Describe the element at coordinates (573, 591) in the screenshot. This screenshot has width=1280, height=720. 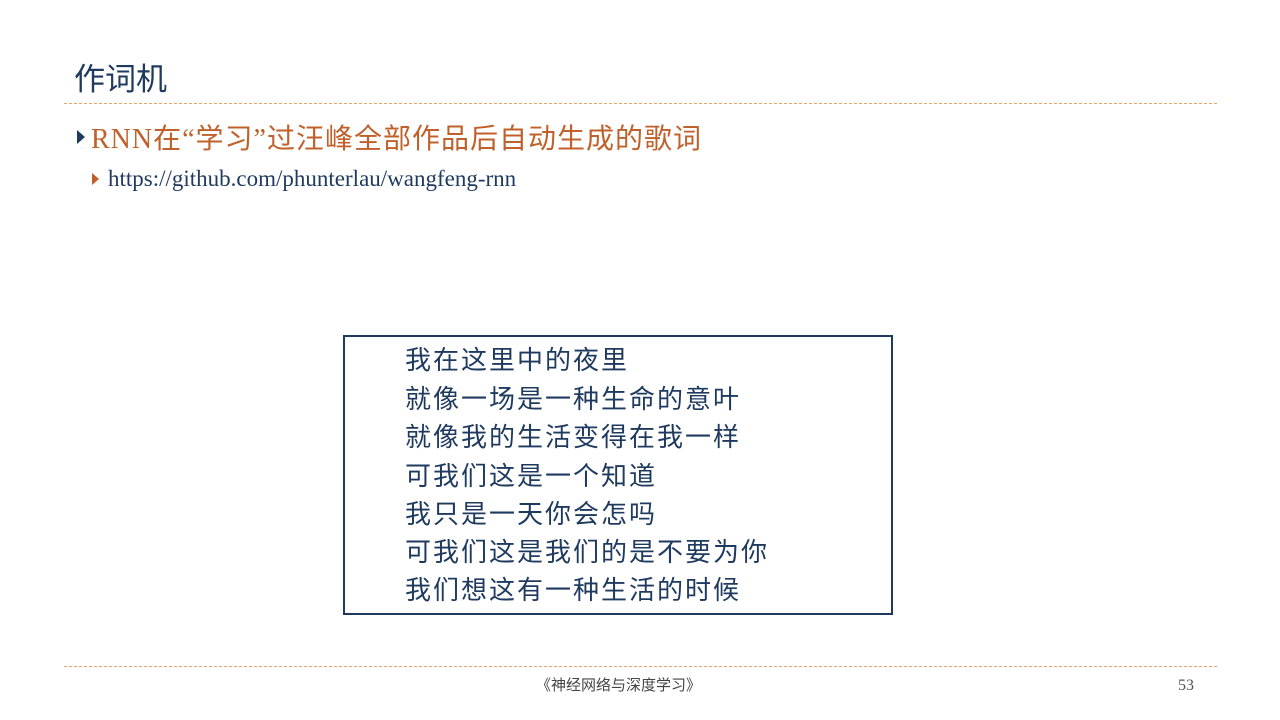
I see `lyric-line: 我们想这有一种生活的时候` at that location.